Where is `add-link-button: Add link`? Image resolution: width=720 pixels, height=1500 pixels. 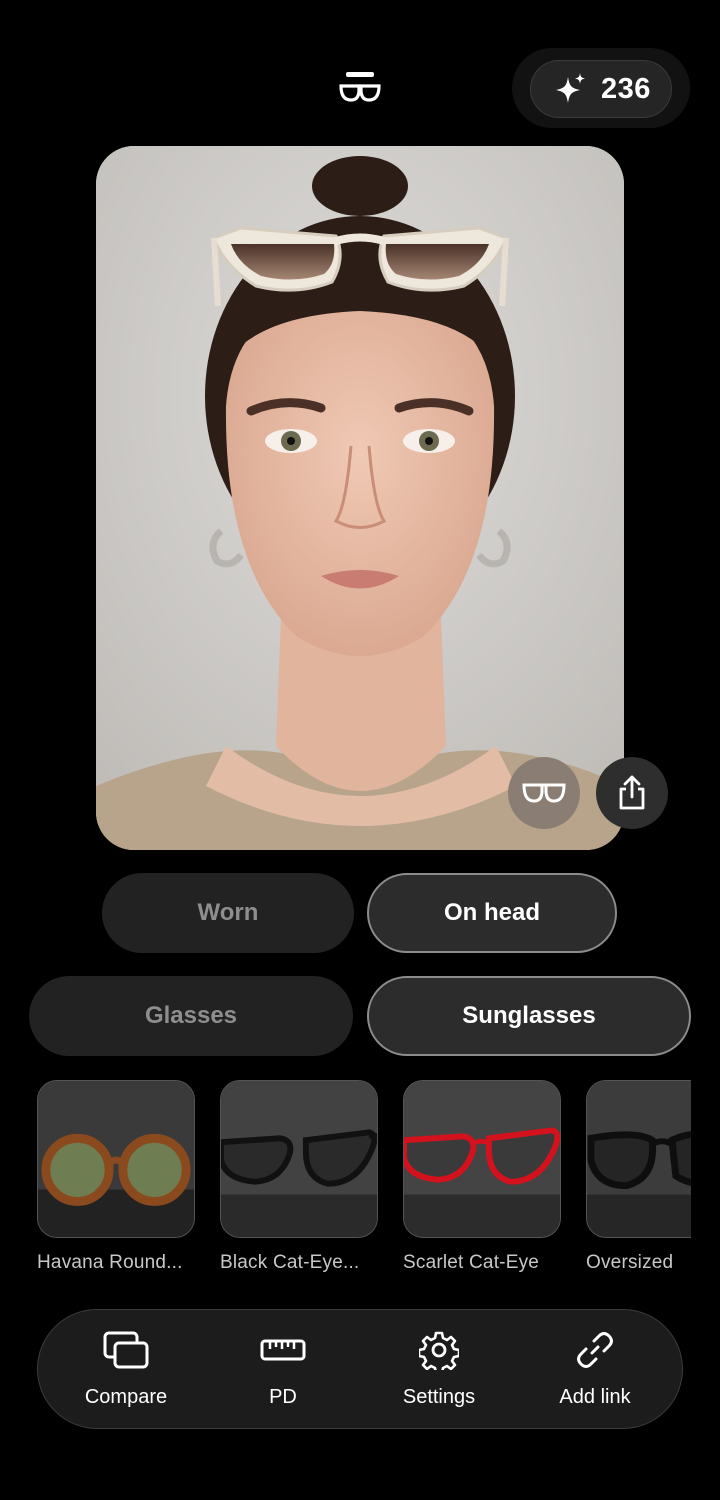
add-link-button: Add link is located at coordinates (595, 1368).